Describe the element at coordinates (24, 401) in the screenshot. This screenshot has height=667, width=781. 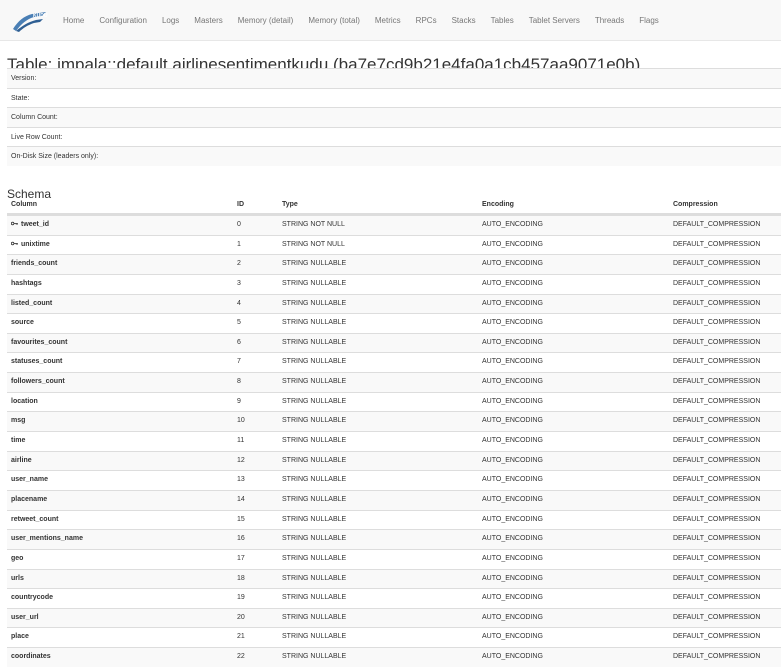
I see `column-text: location` at that location.